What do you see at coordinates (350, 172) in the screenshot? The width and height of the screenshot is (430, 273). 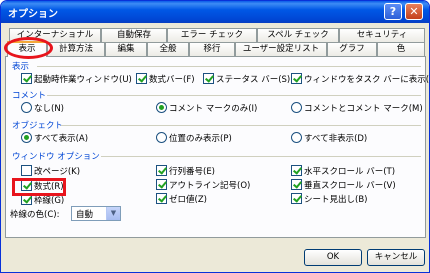 I see `horizontal-scrollbar-label: 水平スクロール バー(T)` at bounding box center [350, 172].